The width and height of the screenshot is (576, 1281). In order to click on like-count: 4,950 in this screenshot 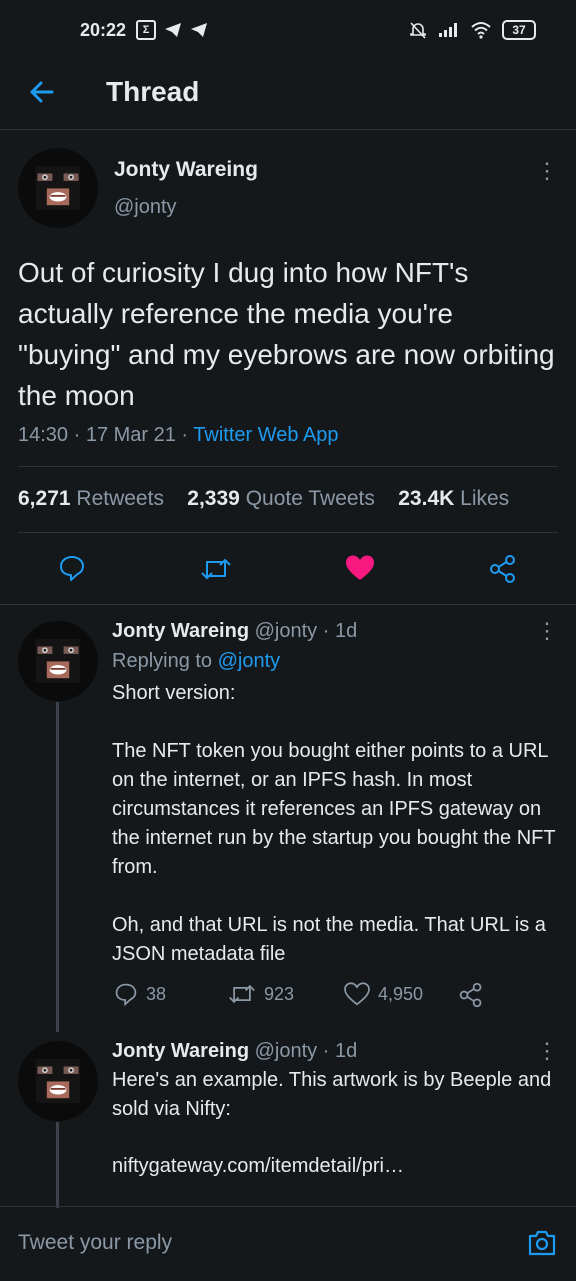, I will do `click(401, 993)`.